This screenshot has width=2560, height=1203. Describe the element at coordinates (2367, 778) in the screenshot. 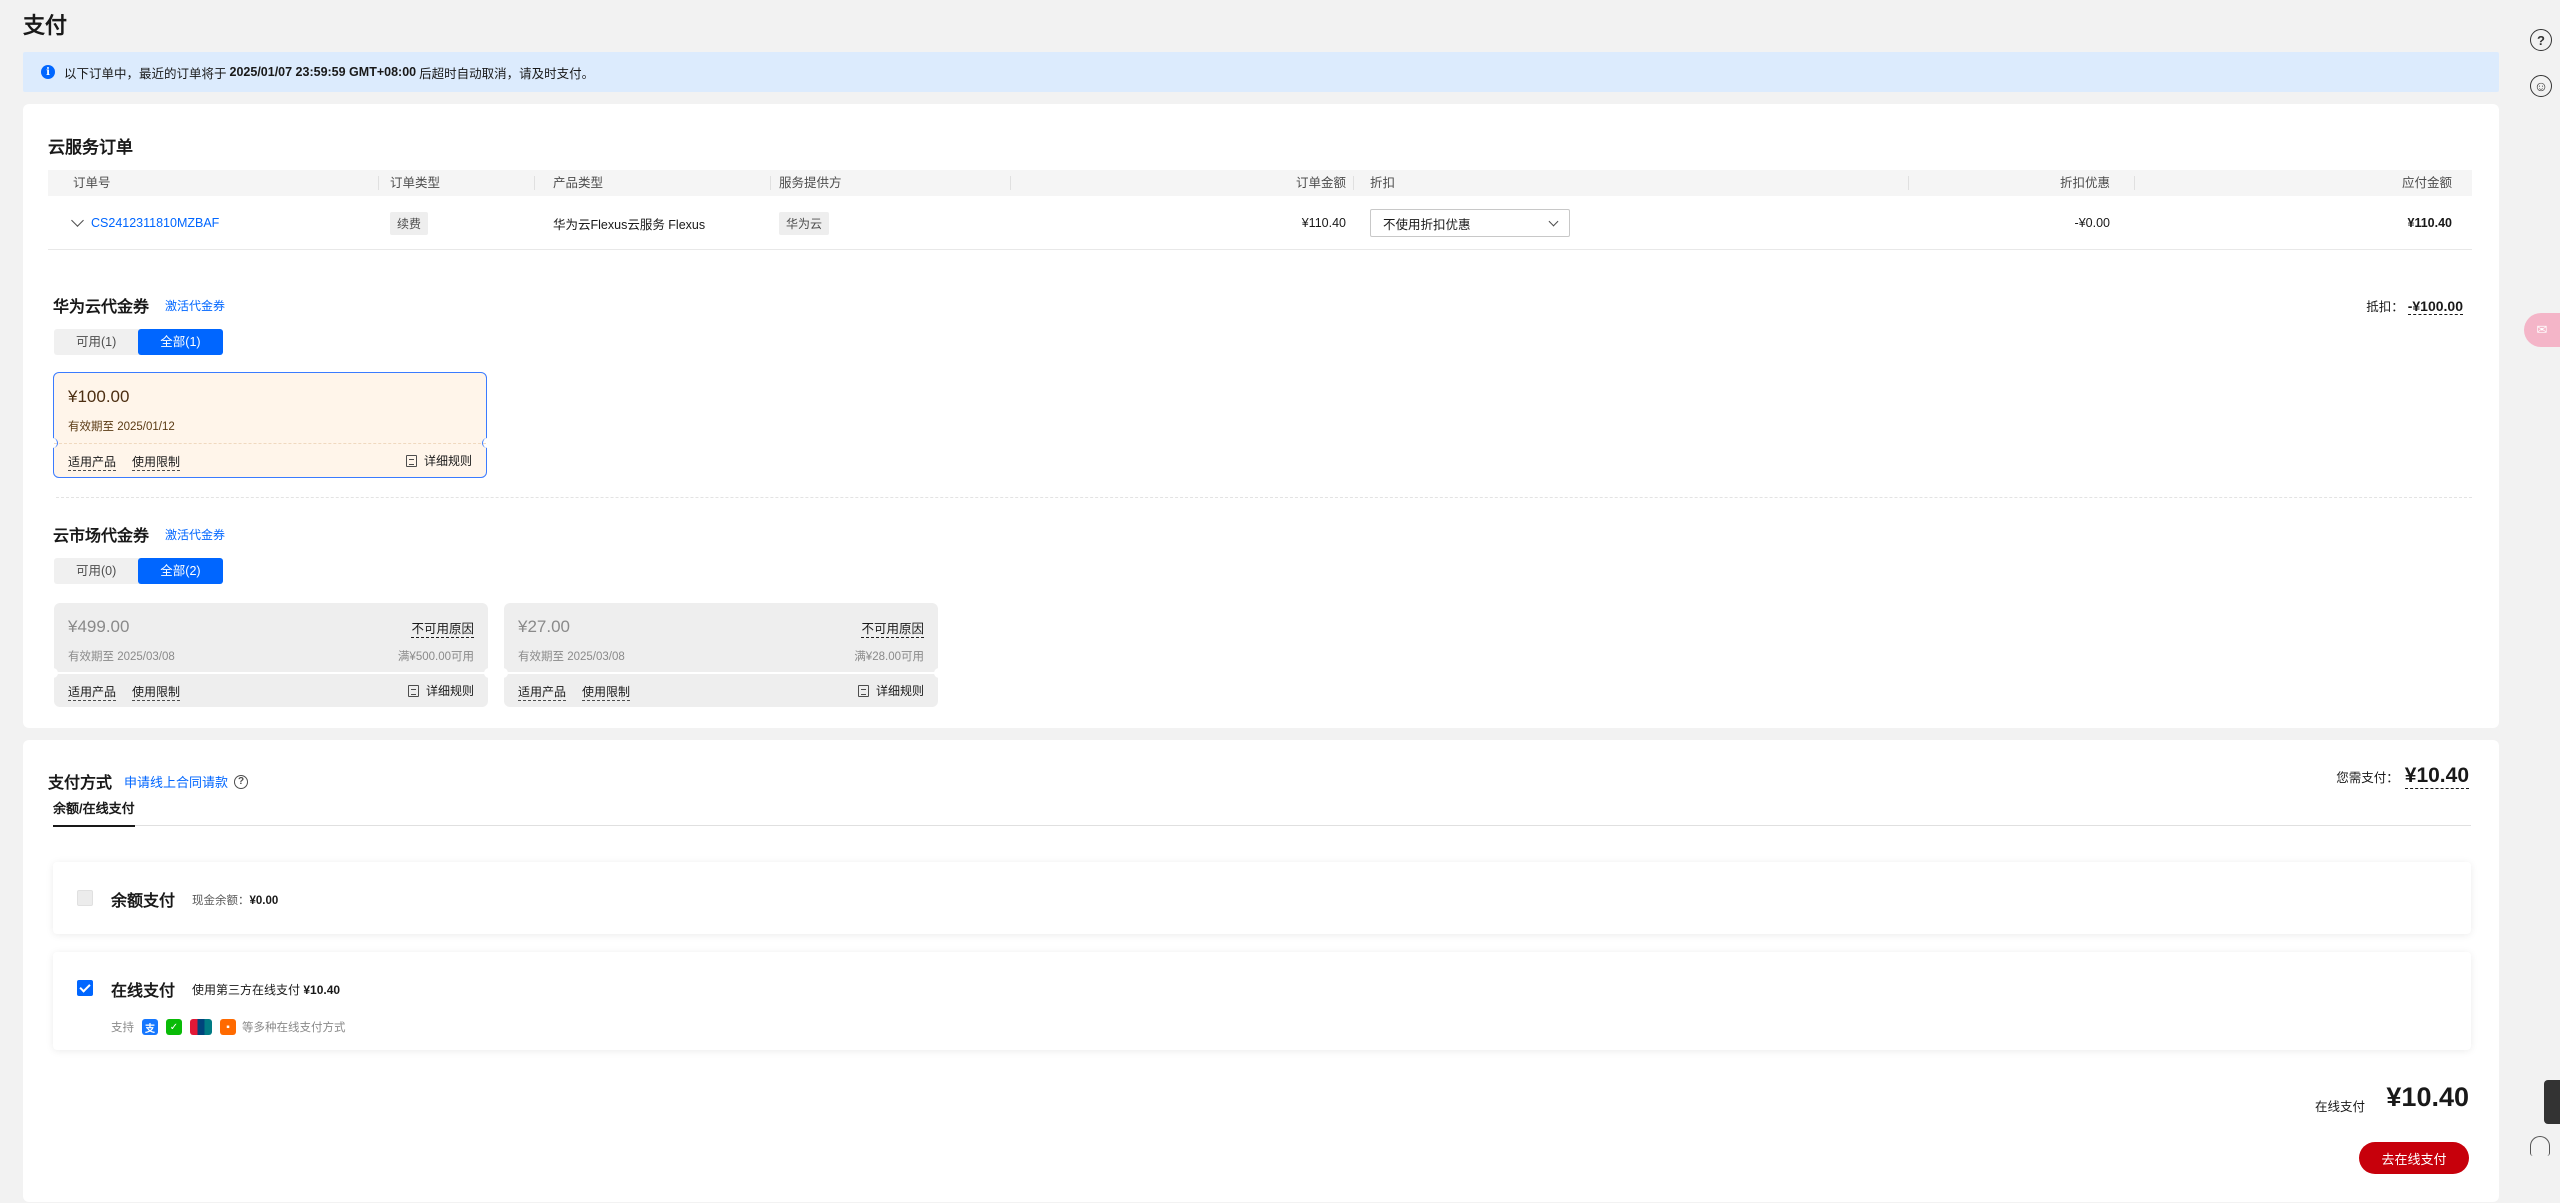

I see `need-pay-label: 您需支付：` at that location.